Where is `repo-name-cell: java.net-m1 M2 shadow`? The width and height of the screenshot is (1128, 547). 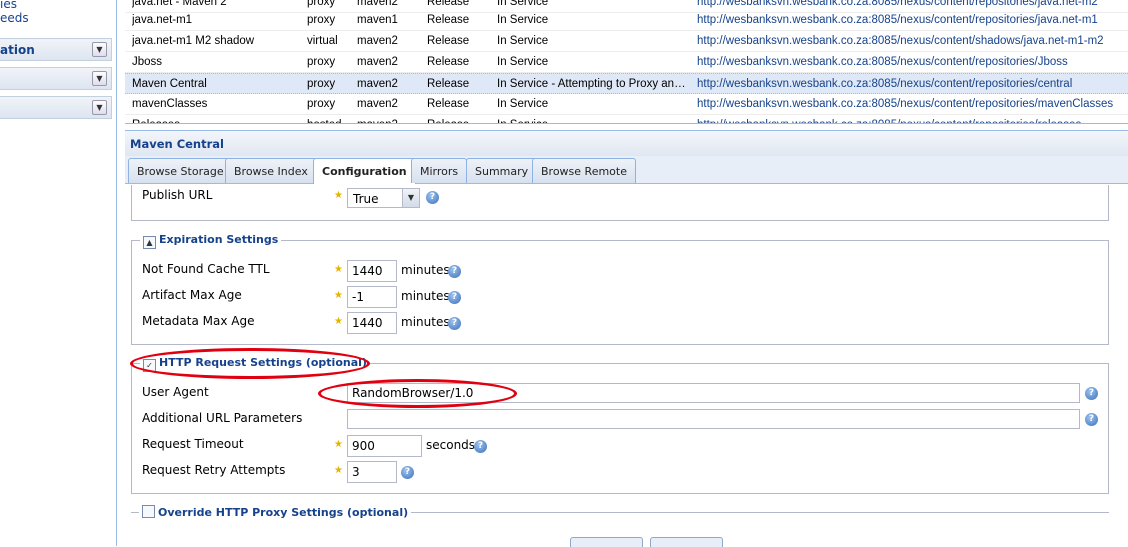
repo-name-cell: java.net-m1 M2 shadow is located at coordinates (193, 41).